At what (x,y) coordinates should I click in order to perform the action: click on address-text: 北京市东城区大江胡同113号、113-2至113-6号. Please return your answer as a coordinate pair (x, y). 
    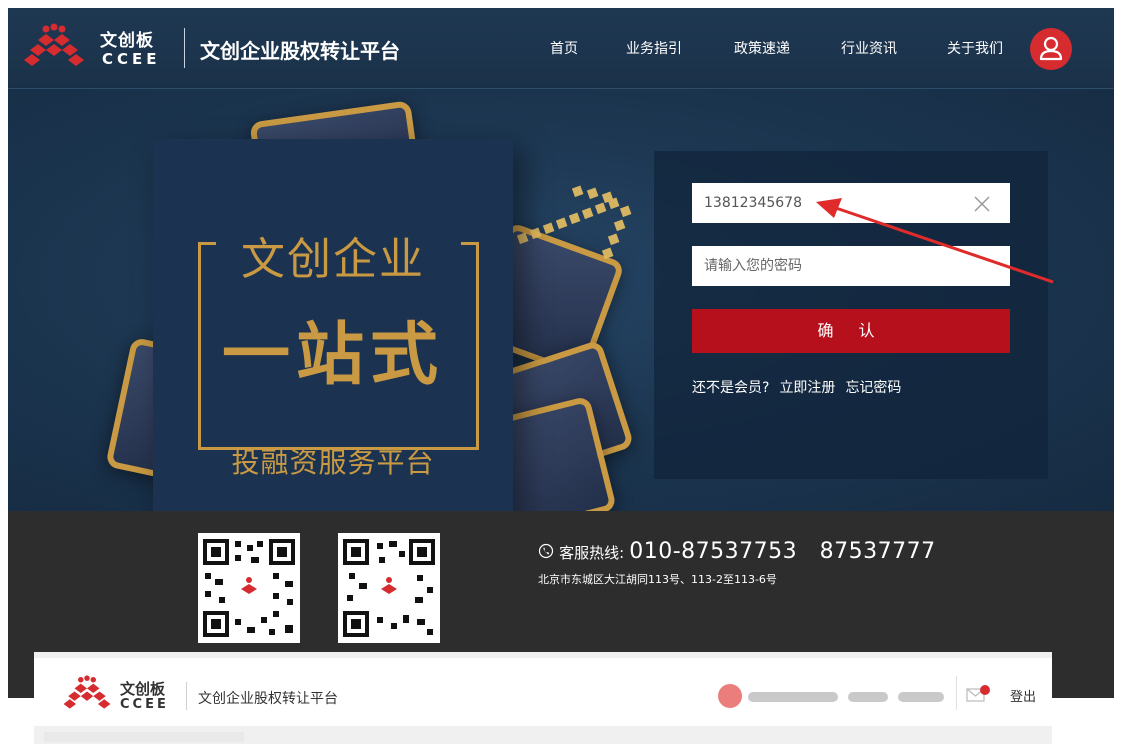
    Looking at the image, I should click on (657, 579).